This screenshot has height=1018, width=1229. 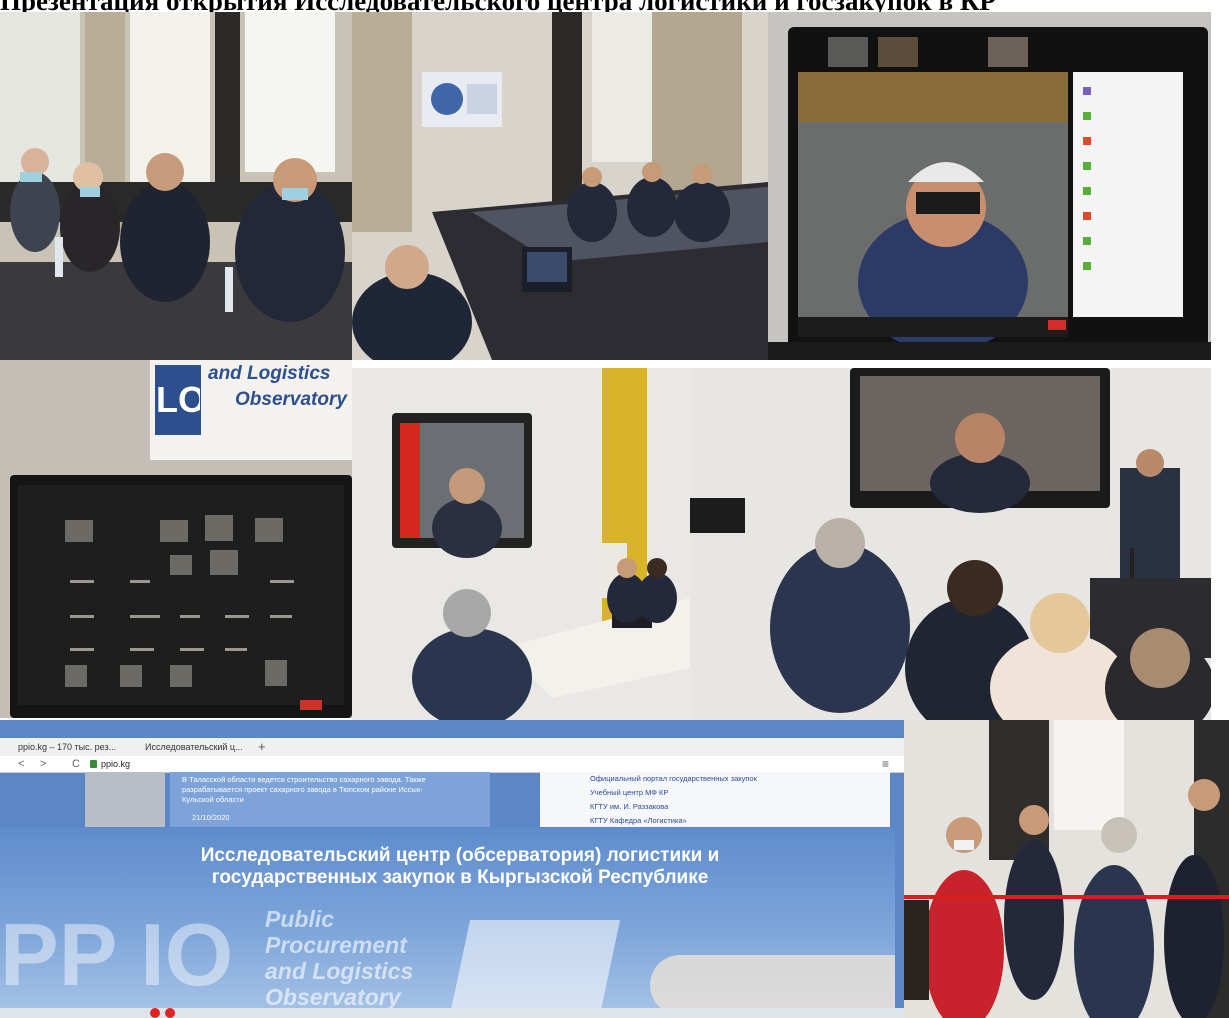 What do you see at coordinates (125, 799) in the screenshot?
I see `news-thumbnail` at bounding box center [125, 799].